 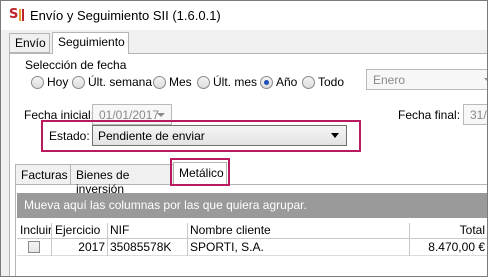 I want to click on estado-select: Pendiente de enviar, so click(x=219, y=135).